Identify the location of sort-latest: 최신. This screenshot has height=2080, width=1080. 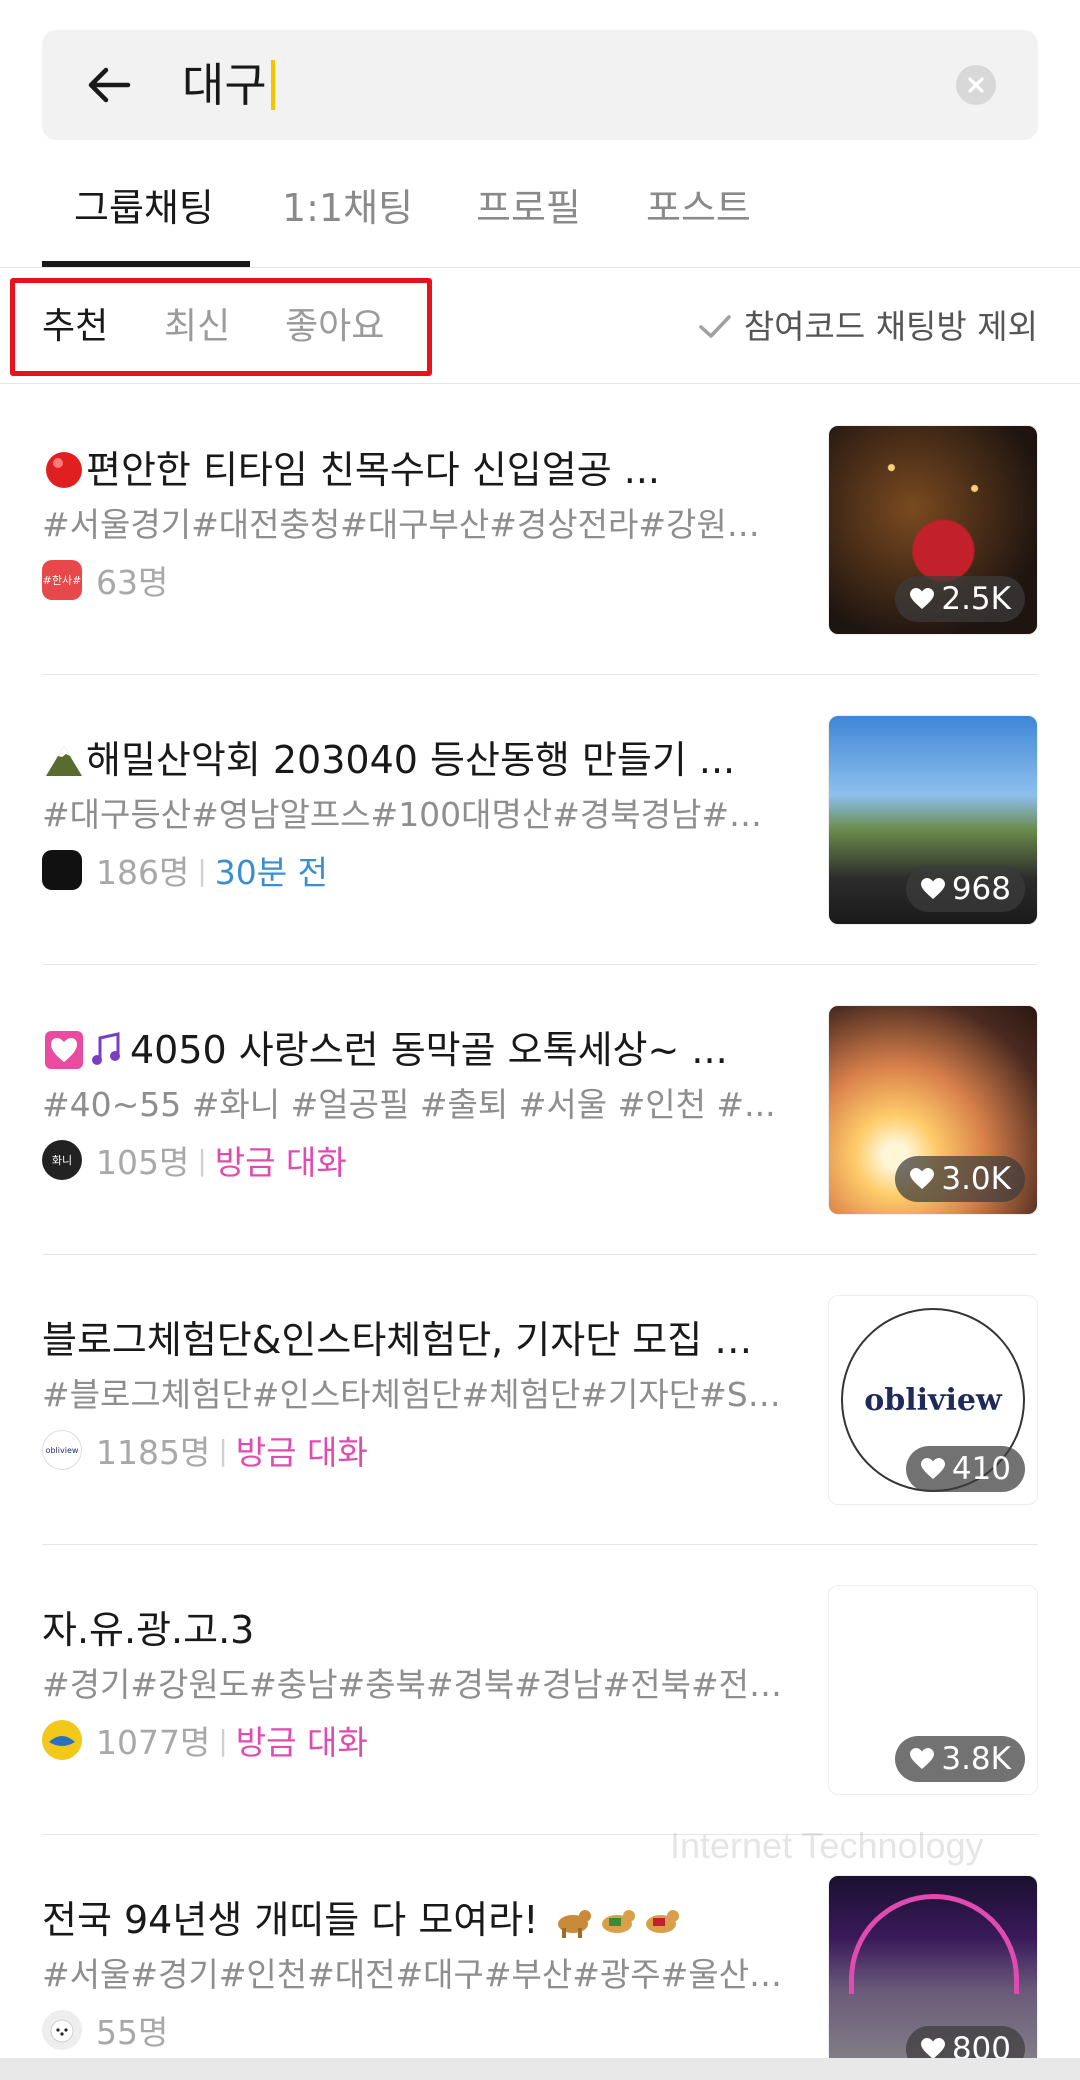
(197, 327).